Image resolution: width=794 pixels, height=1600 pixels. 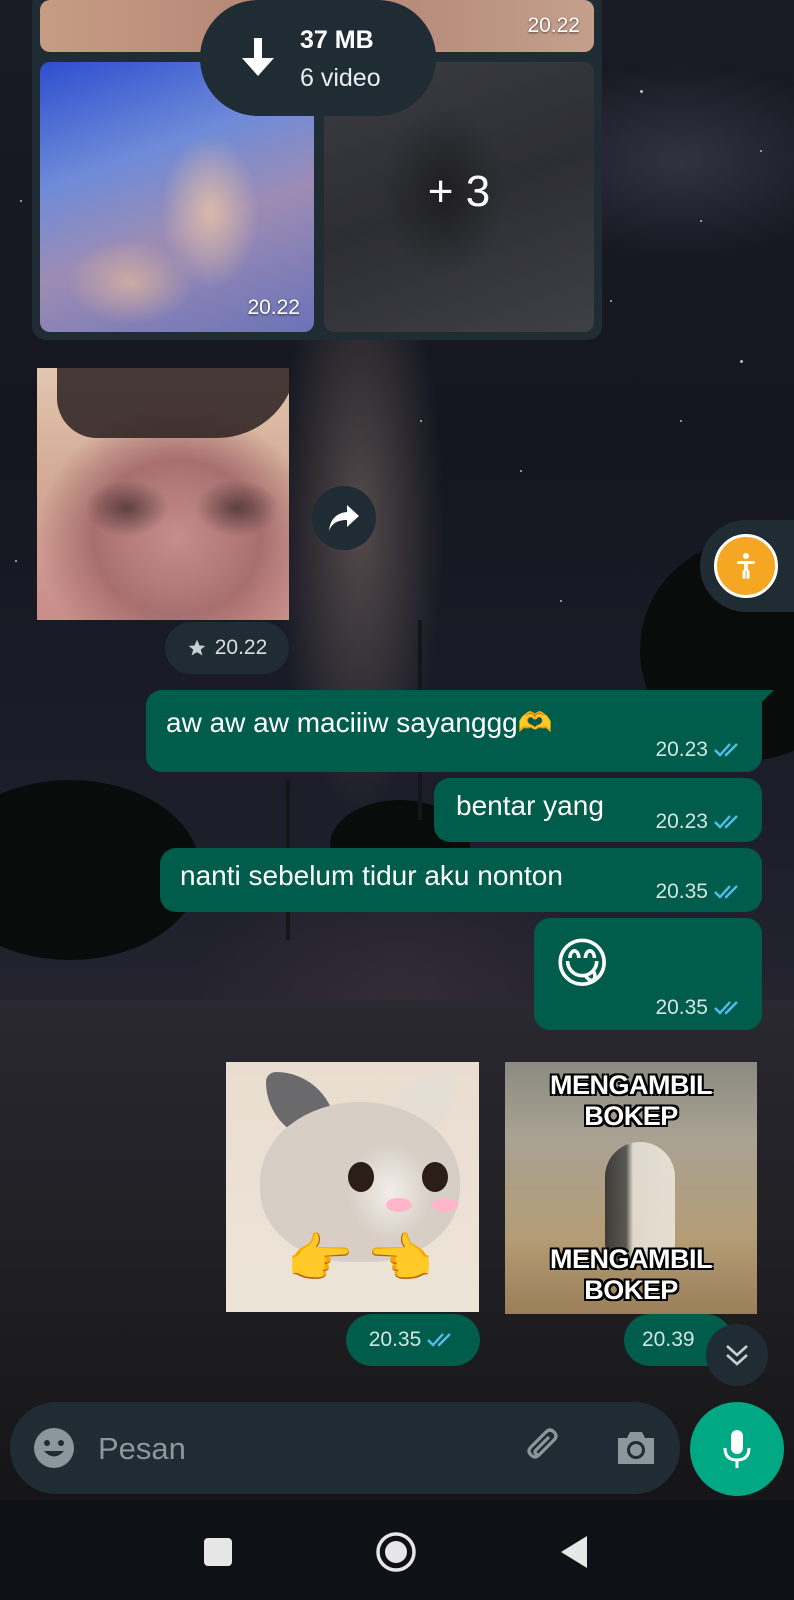 I want to click on message-emoji: 😋, so click(x=582, y=964).